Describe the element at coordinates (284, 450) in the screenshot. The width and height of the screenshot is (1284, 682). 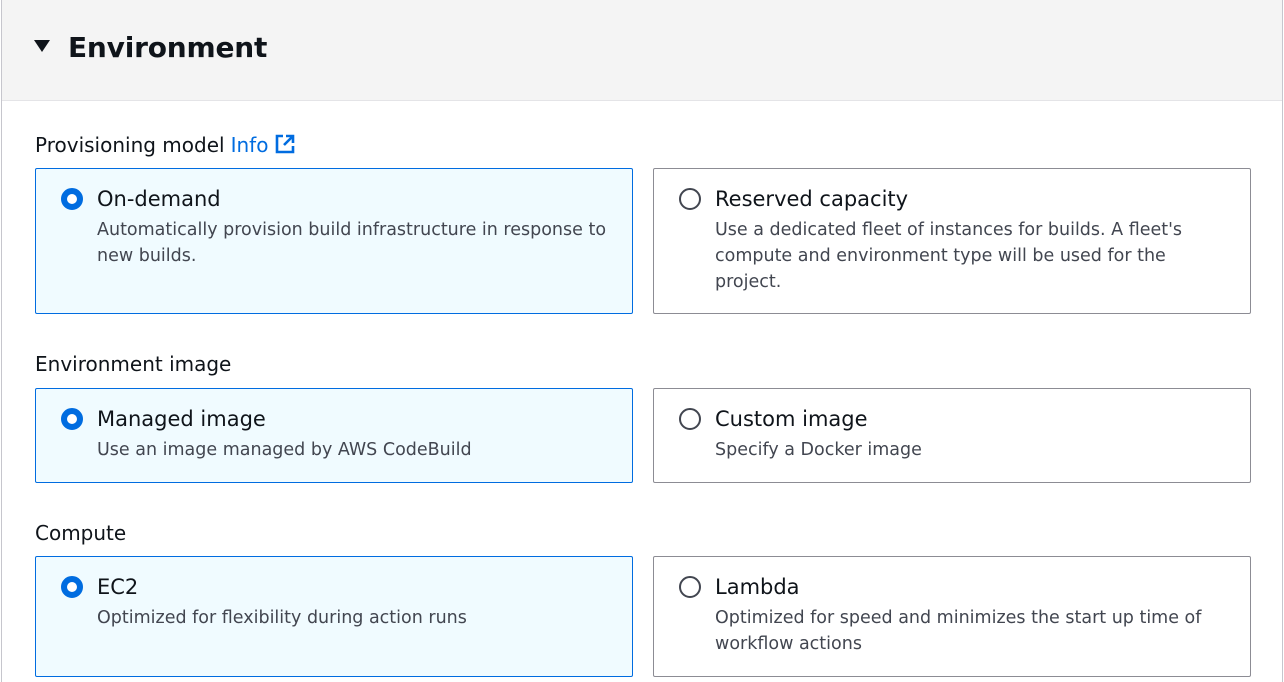
I see `option-description: Use an image managed by AWS CodeBuild` at that location.